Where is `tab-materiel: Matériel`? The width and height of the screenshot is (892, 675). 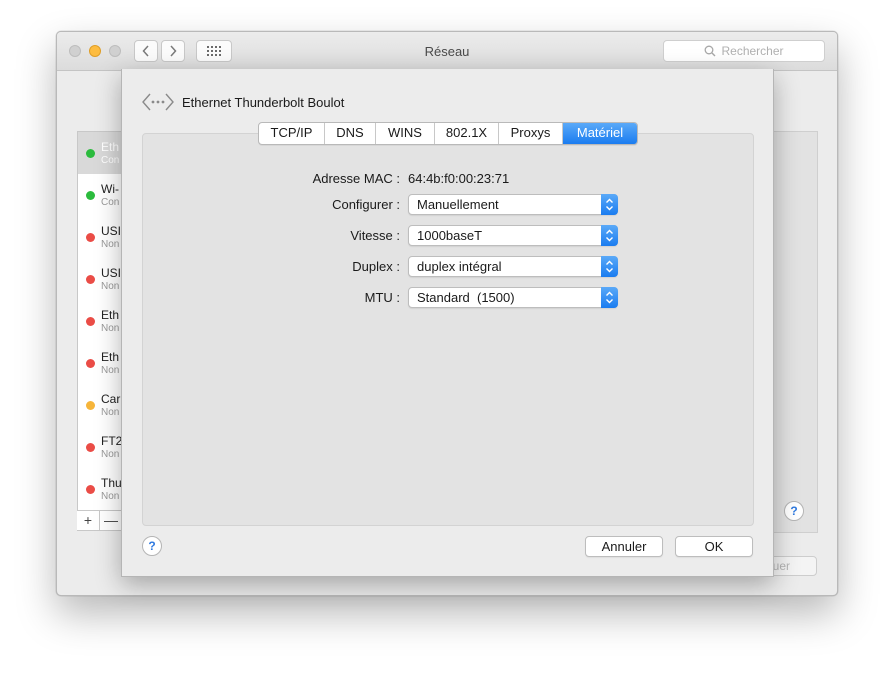
tab-materiel: Matériel is located at coordinates (600, 133).